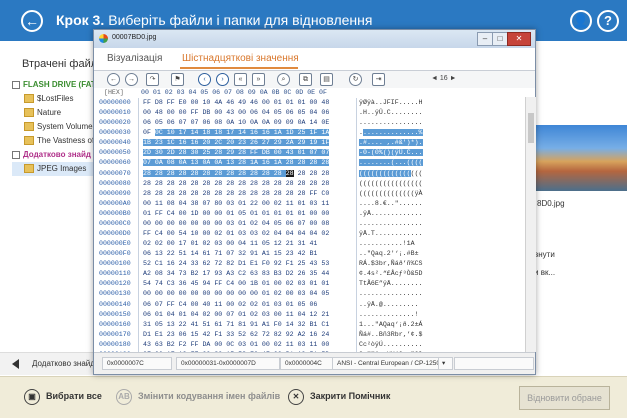 The image size is (627, 418). Describe the element at coordinates (441, 335) in the screenshot. I see `ascii-row: Ñá#..Bñ3Rbr‚’¢.$` at that location.